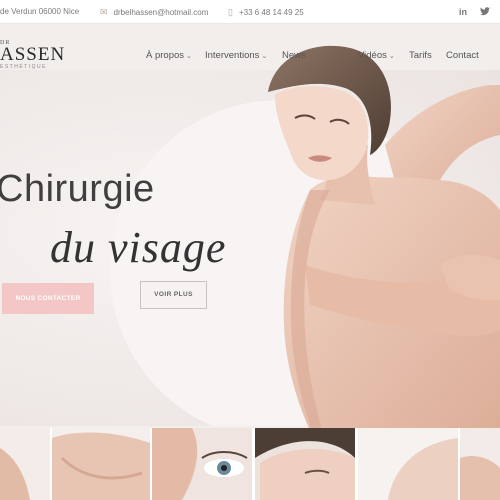 This screenshot has width=500, height=500. Describe the element at coordinates (23, 67) in the screenshot. I see `logo-tagline: ESTHÉTIQUE` at that location.